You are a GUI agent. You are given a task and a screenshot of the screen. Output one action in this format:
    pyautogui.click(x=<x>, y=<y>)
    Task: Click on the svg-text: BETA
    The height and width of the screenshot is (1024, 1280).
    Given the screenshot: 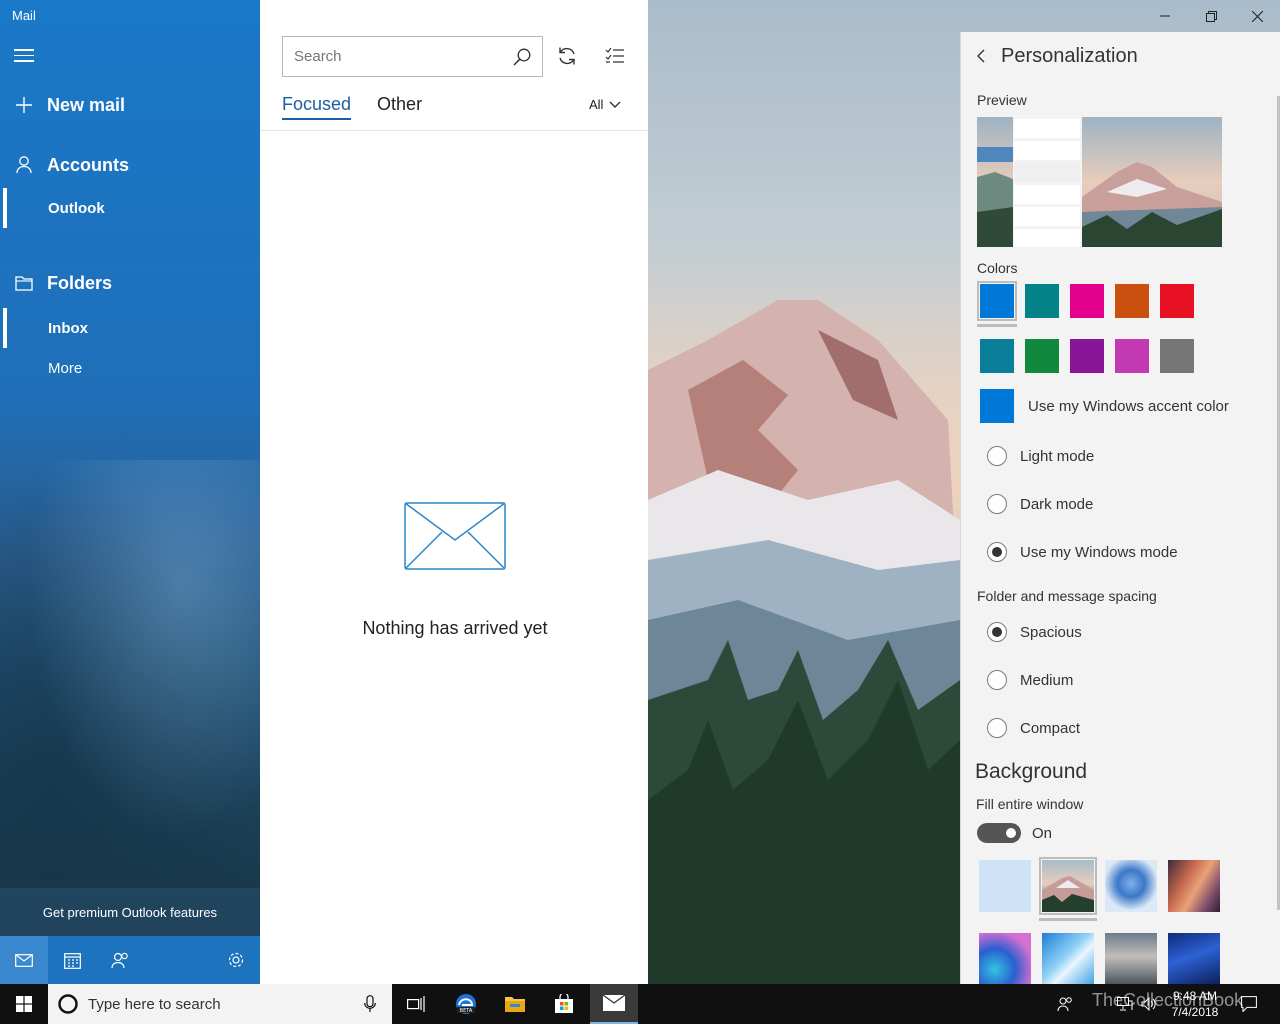 What is the action you would take?
    pyautogui.click(x=466, y=1011)
    